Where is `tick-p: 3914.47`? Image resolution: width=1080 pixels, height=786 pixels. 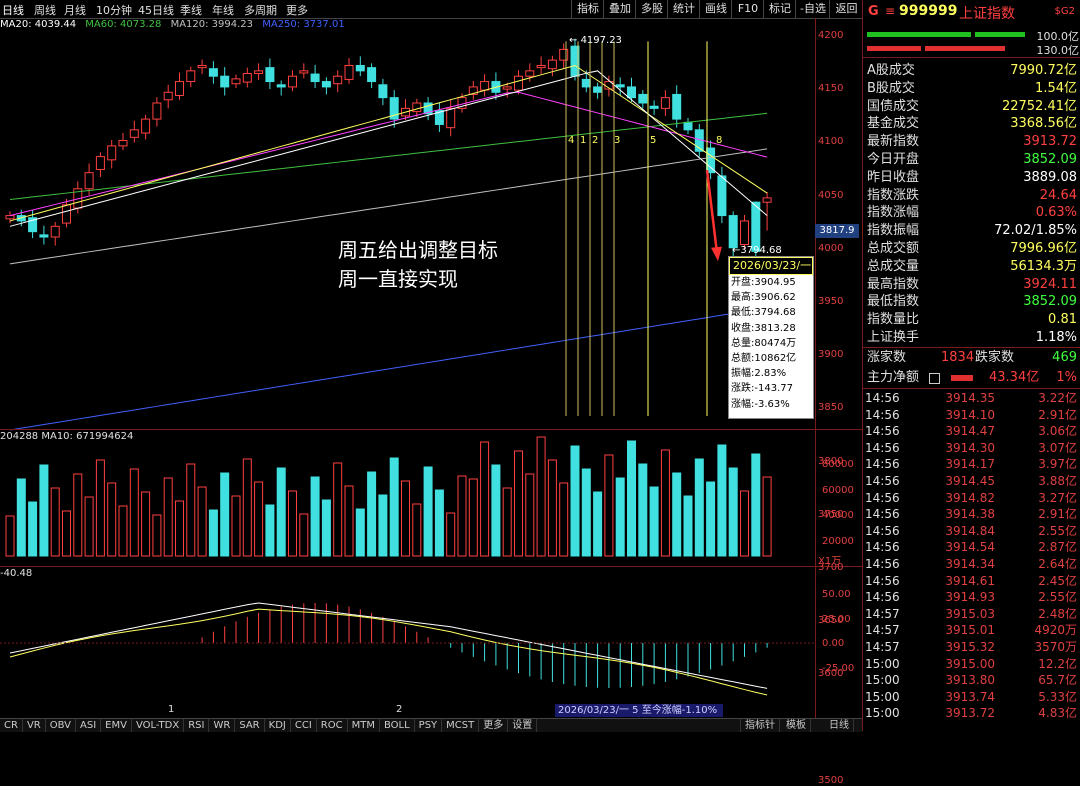 tick-p: 3914.47 is located at coordinates (970, 431).